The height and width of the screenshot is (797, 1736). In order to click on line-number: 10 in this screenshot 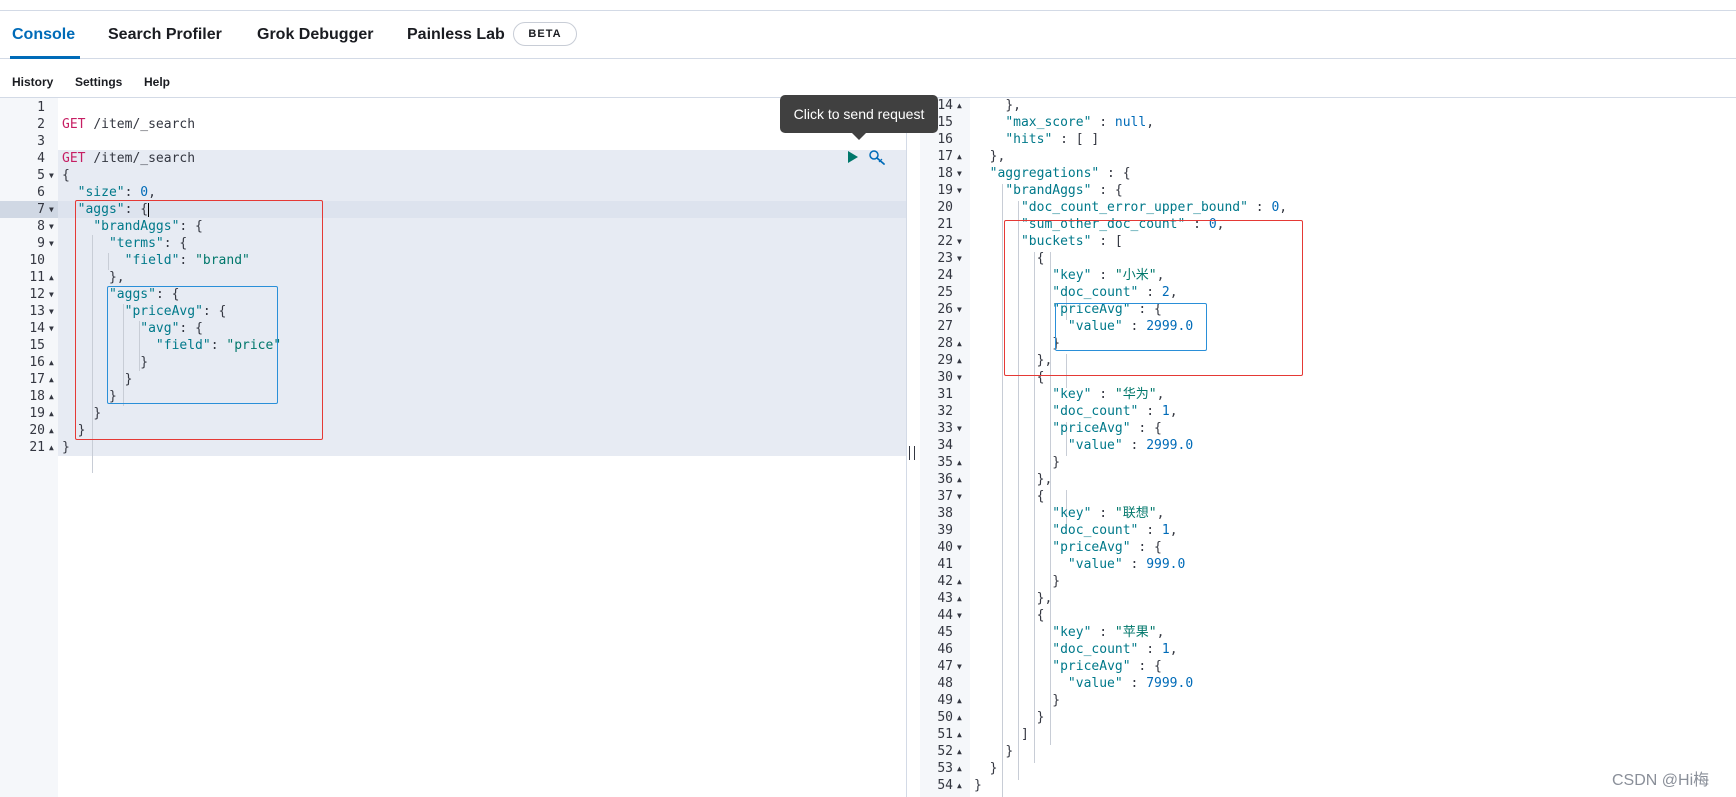, I will do `click(37, 260)`.